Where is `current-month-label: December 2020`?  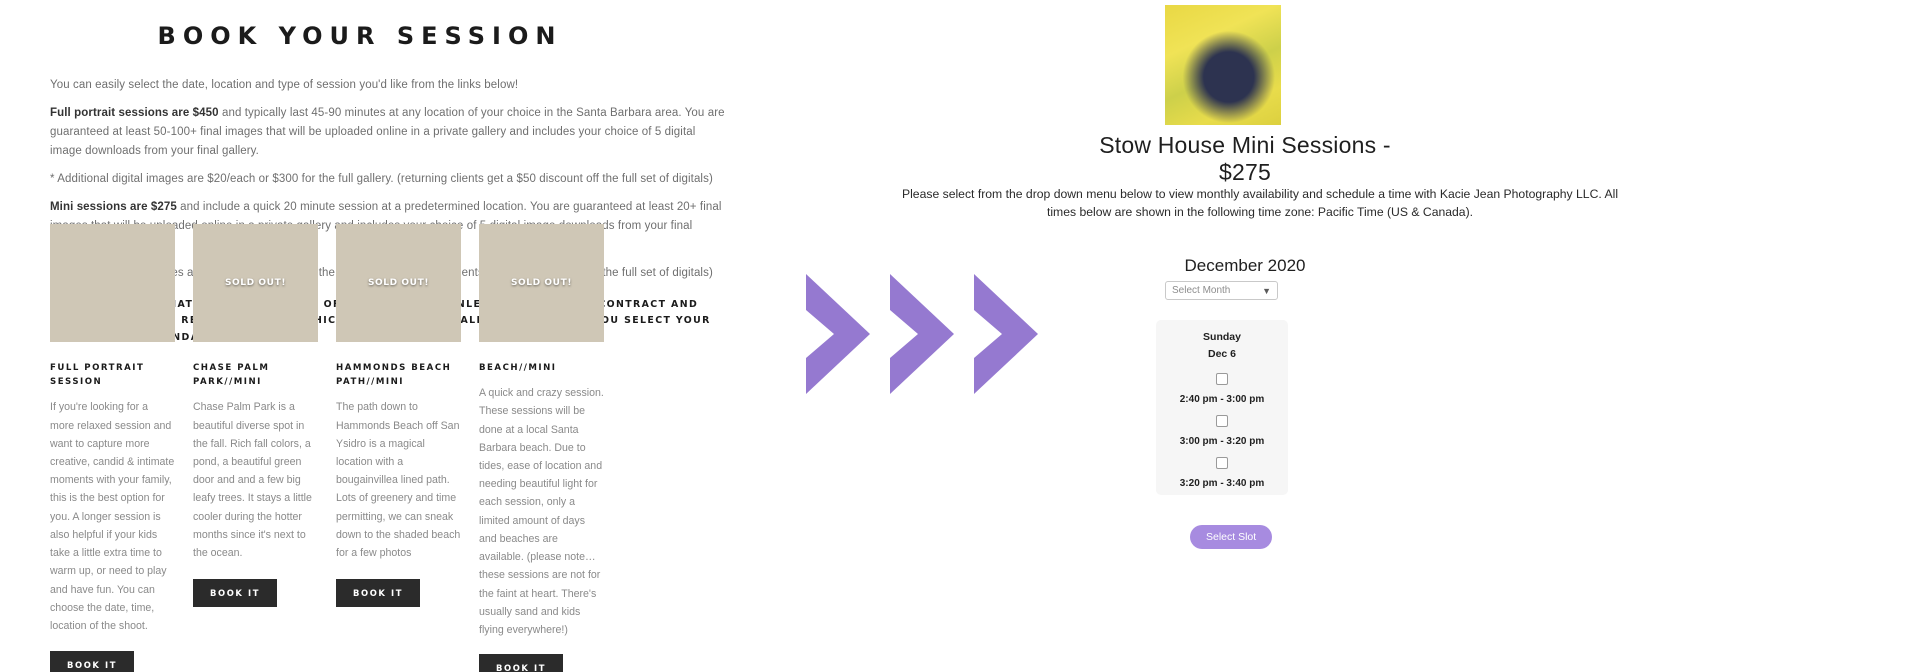
current-month-label: December 2020 is located at coordinates (1245, 265).